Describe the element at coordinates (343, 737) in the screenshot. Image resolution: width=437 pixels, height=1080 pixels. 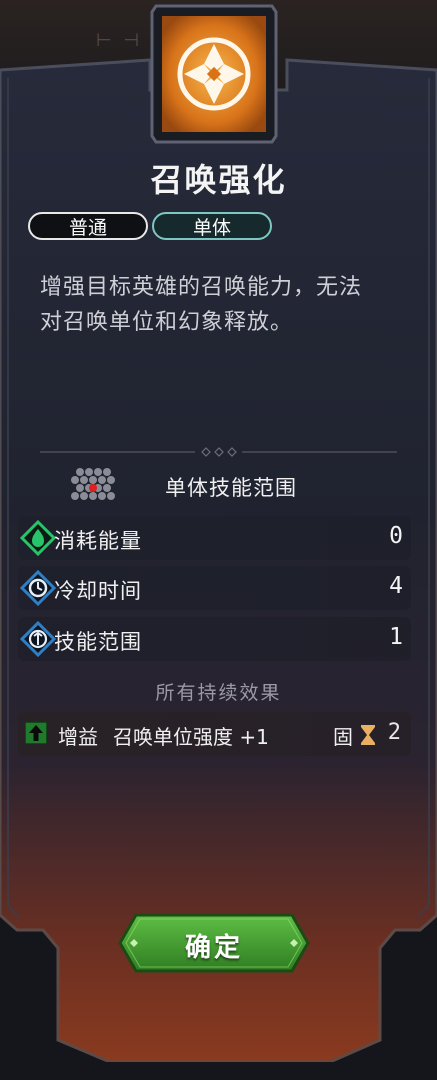
I see `effect-fixed-tag: 固` at that location.